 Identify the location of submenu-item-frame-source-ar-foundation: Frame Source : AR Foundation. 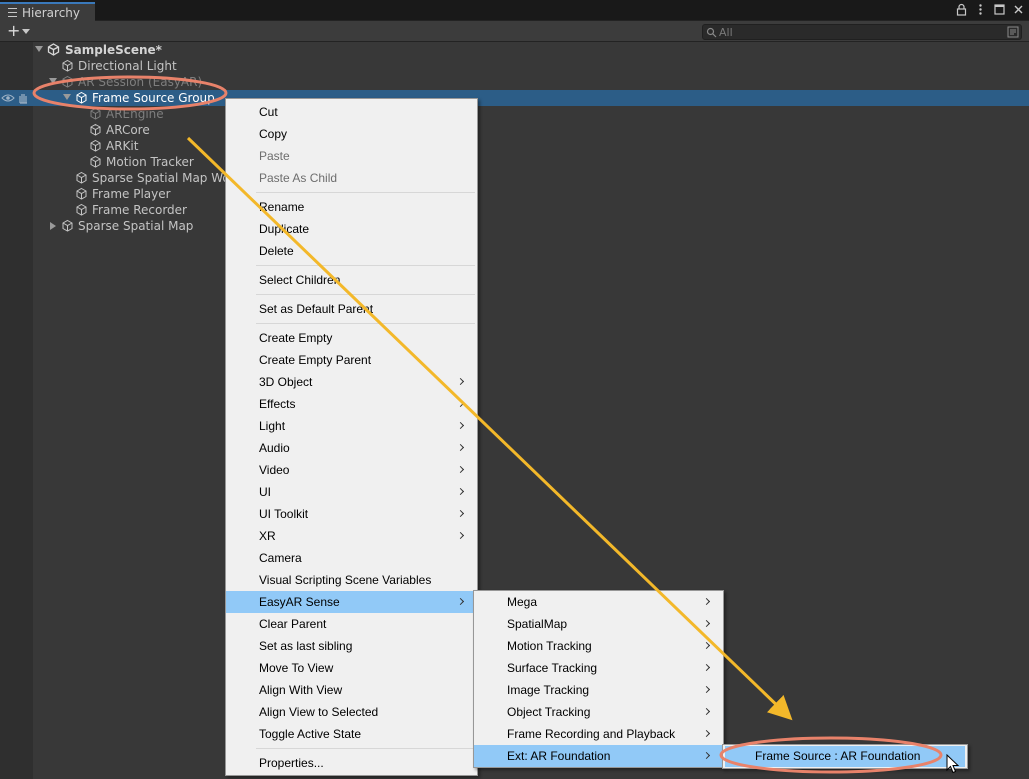
(845, 756).